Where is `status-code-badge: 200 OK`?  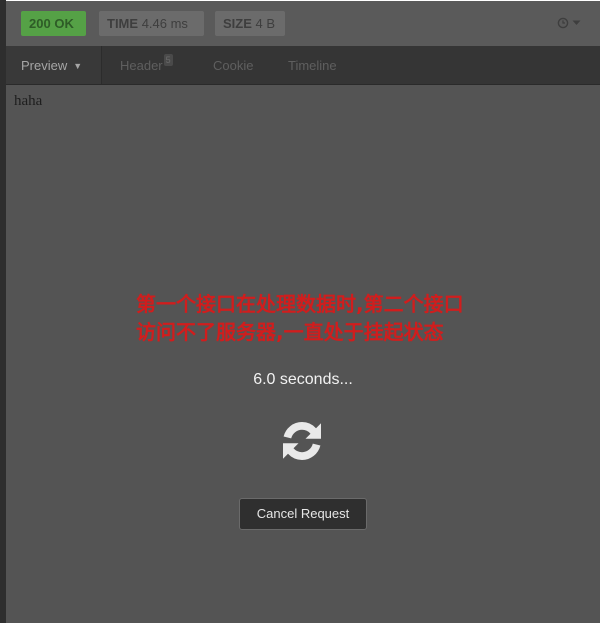
status-code-badge: 200 OK is located at coordinates (53, 23).